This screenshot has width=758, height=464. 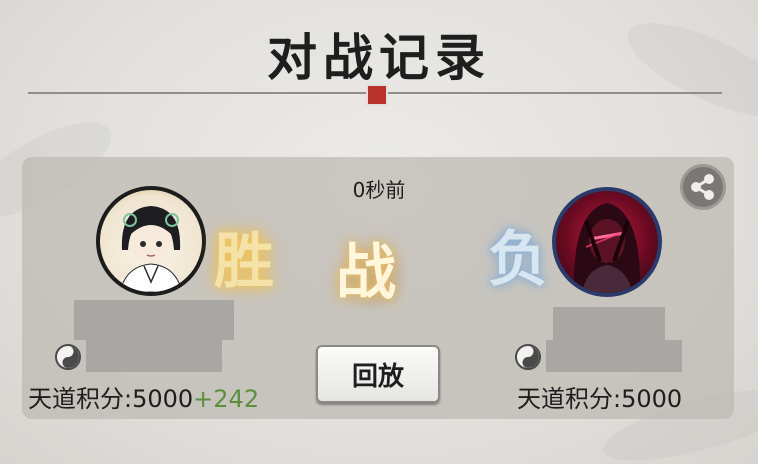 What do you see at coordinates (226, 399) in the screenshot?
I see `left-score-delta: +242` at bounding box center [226, 399].